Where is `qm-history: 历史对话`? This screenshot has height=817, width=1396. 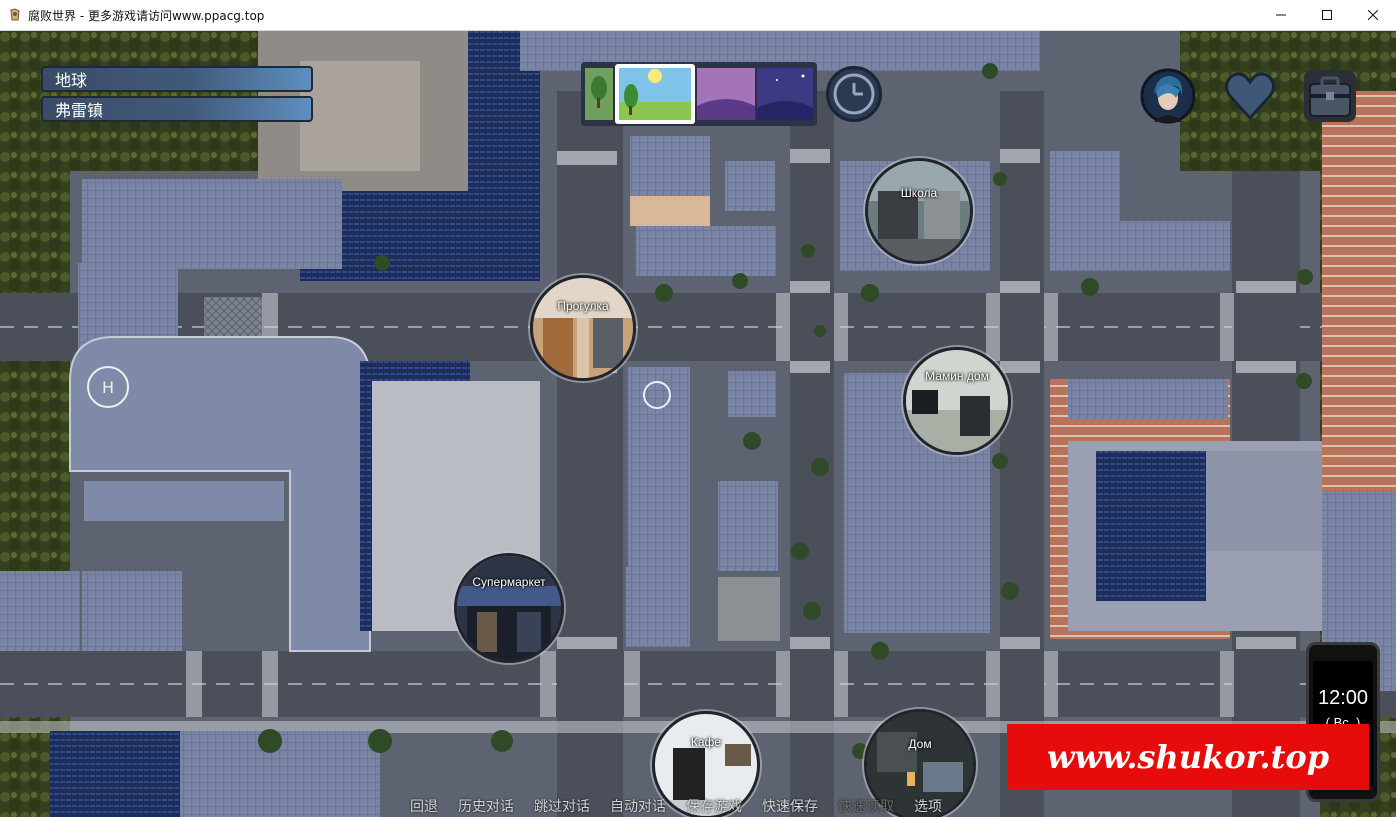
qm-history: 历史对话 is located at coordinates (486, 807).